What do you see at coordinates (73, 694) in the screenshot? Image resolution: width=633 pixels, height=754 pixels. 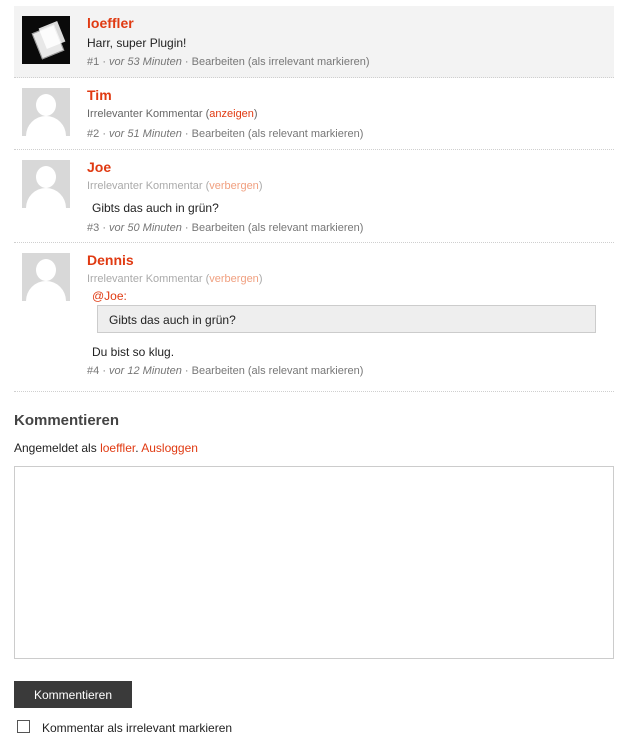 I see `submit-comment-button: Kommentieren` at bounding box center [73, 694].